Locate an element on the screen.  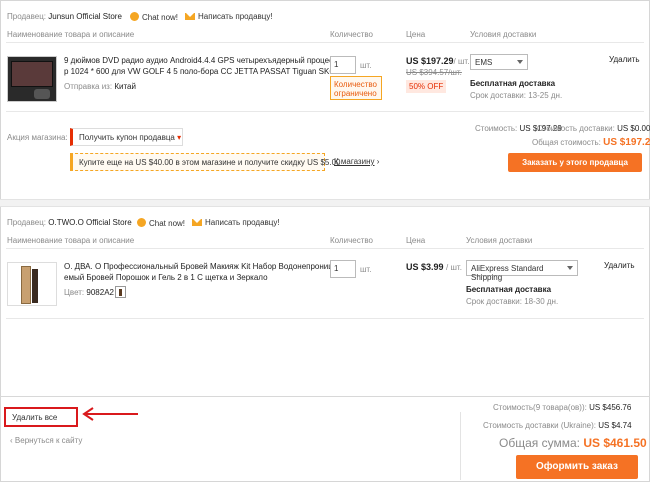
product-case-graphic is located at coordinates (26, 285).